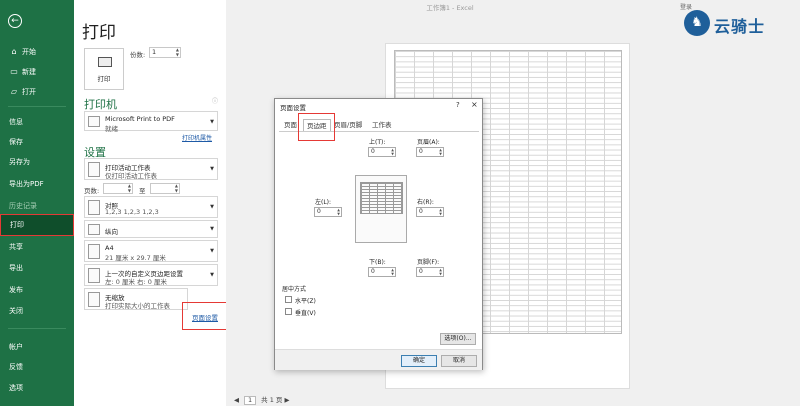  I want to click on vertical-checkbox, so click(288, 311).